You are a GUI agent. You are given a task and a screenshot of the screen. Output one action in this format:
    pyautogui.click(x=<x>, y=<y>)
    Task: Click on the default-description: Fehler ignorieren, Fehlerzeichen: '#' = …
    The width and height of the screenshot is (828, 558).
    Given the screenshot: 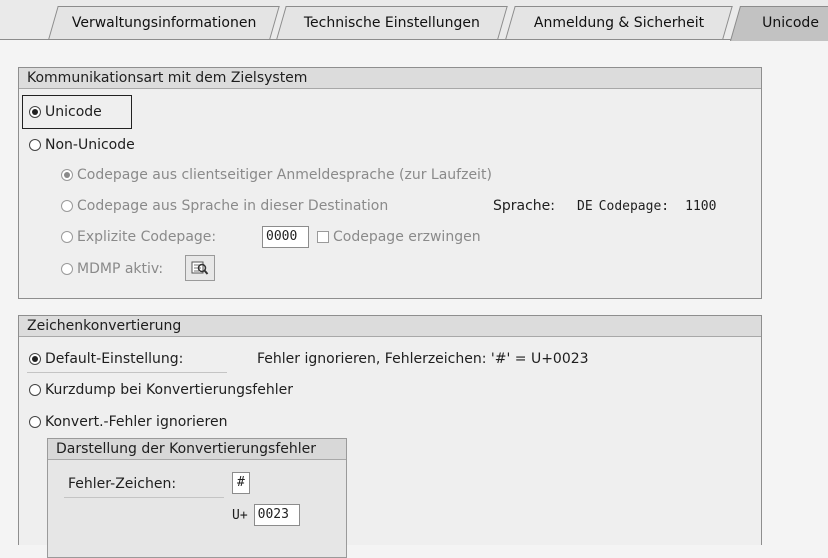 What is the action you would take?
    pyautogui.click(x=423, y=359)
    